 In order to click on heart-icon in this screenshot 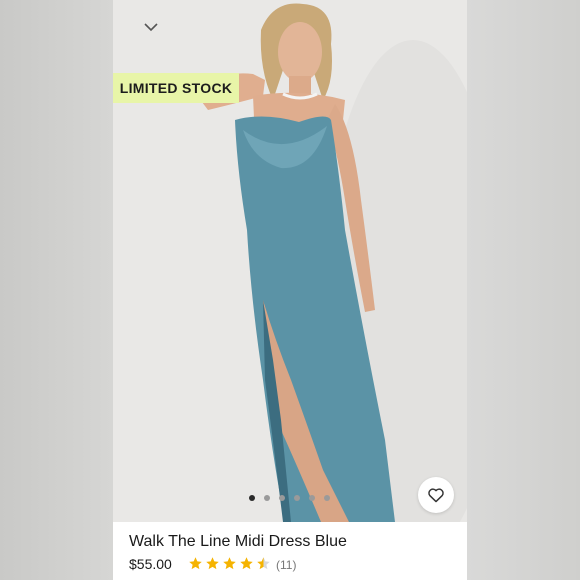, I will do `click(436, 495)`.